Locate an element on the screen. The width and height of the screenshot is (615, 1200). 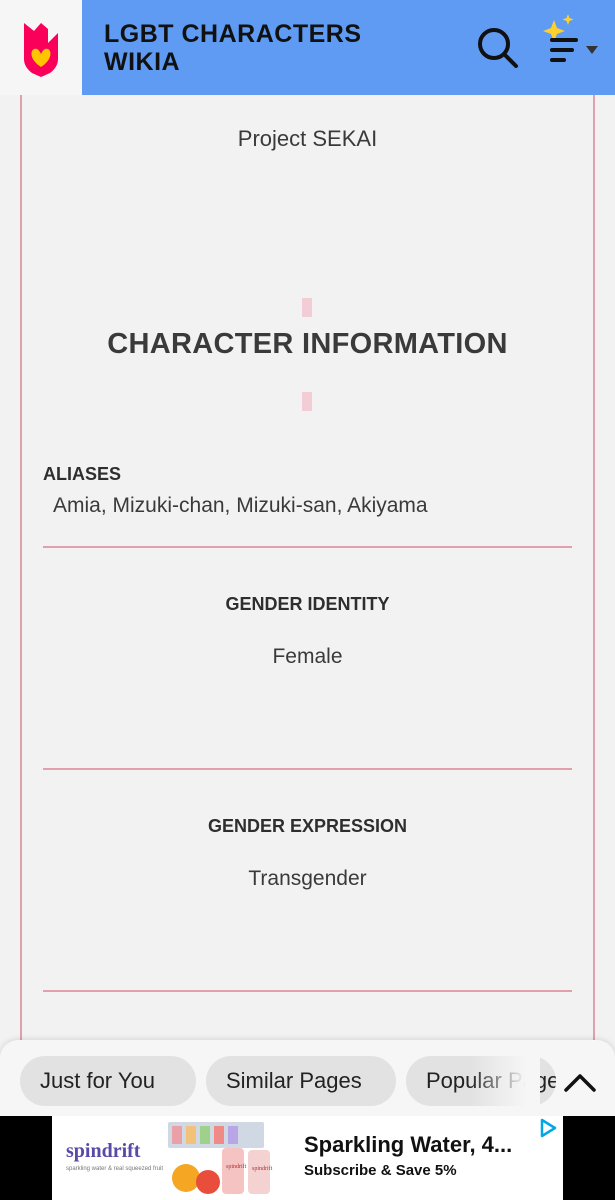
gender-identity-value: Female is located at coordinates (307, 656).